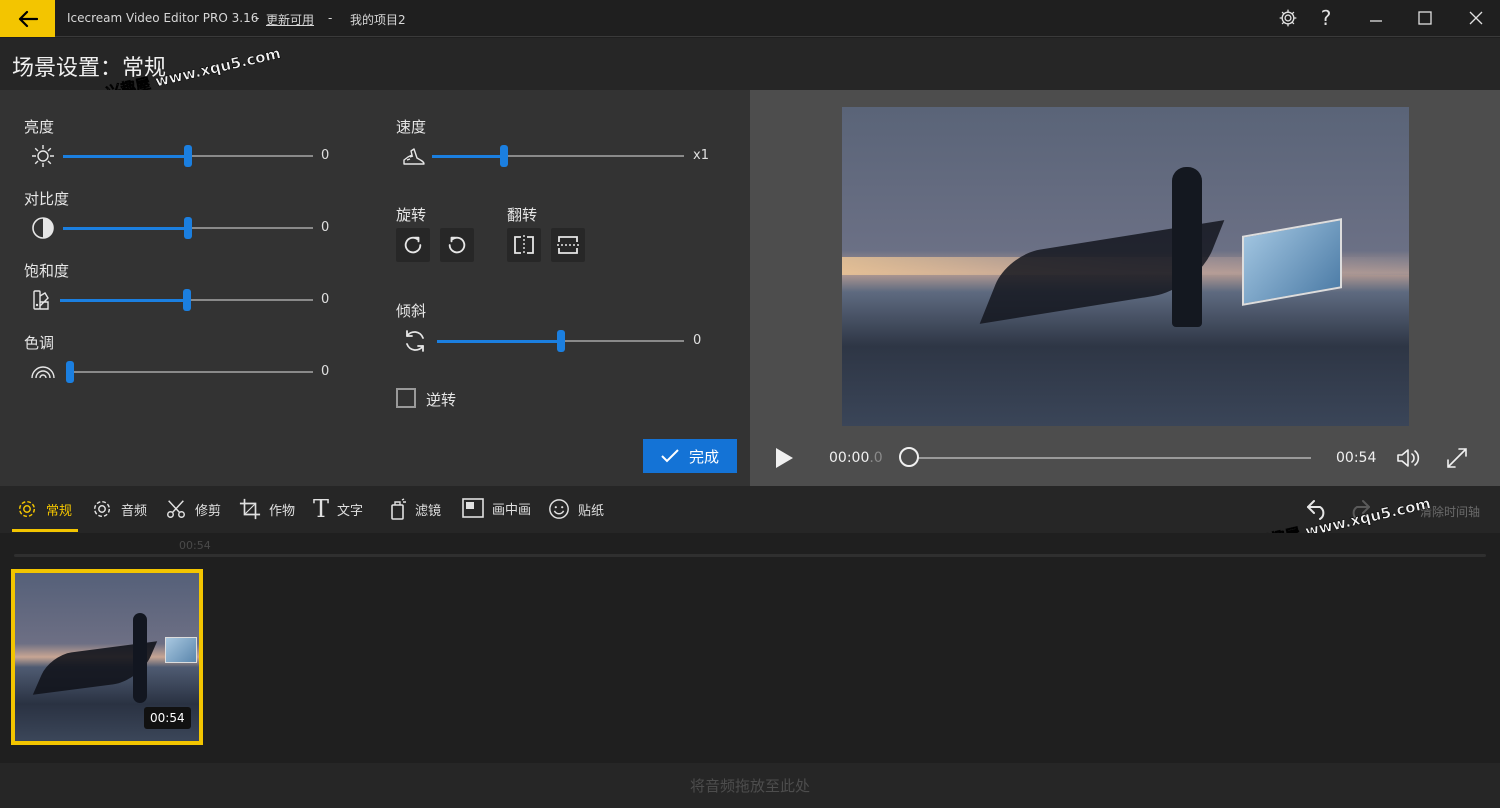 This screenshot has height=808, width=1500. What do you see at coordinates (325, 227) in the screenshot?
I see `contrast-value: 0` at bounding box center [325, 227].